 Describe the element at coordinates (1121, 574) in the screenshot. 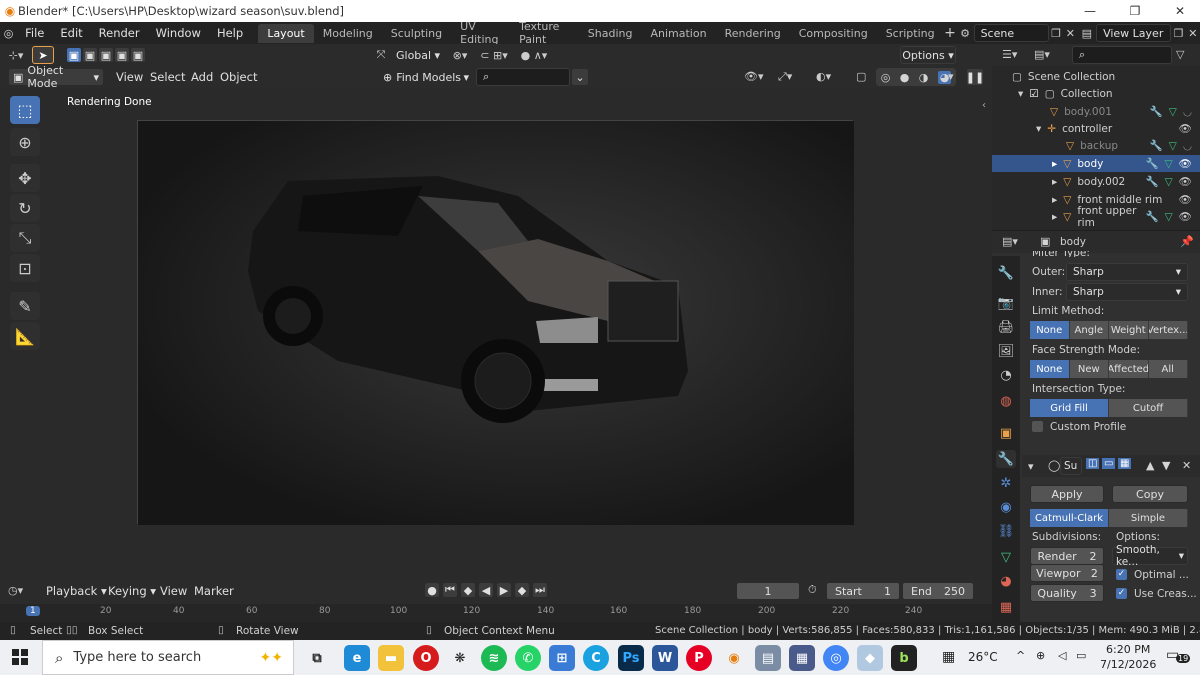

I see `optimal-display-checkbox: ✓` at that location.